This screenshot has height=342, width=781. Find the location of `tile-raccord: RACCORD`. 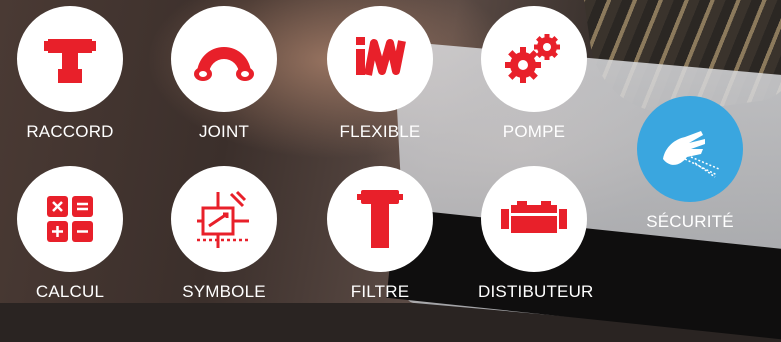

tile-raccord: RACCORD is located at coordinates (70, 74).